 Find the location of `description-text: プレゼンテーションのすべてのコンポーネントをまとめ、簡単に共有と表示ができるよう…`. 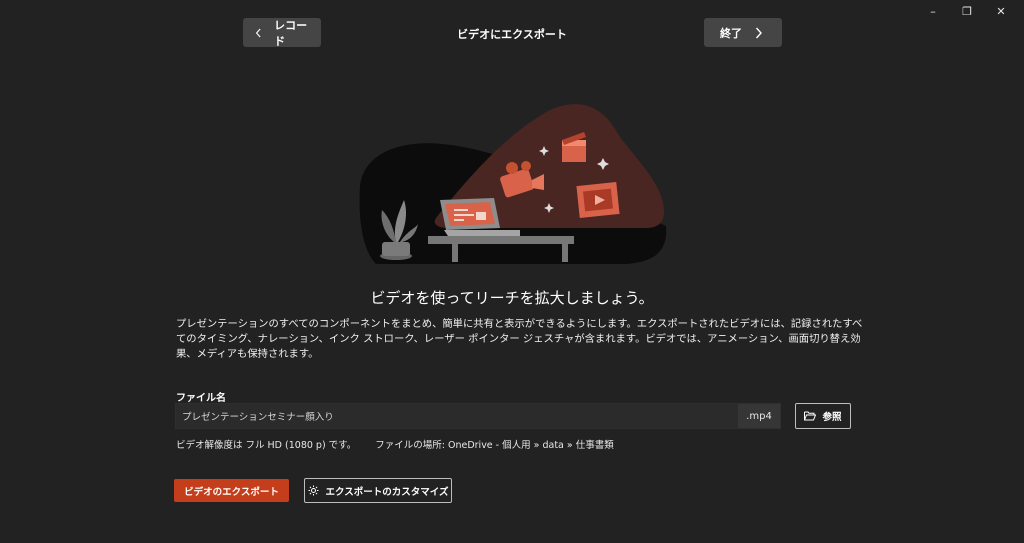

description-text: プレゼンテーションのすべてのコンポーネントをまとめ、簡単に共有と表示ができるよう… is located at coordinates (519, 339).